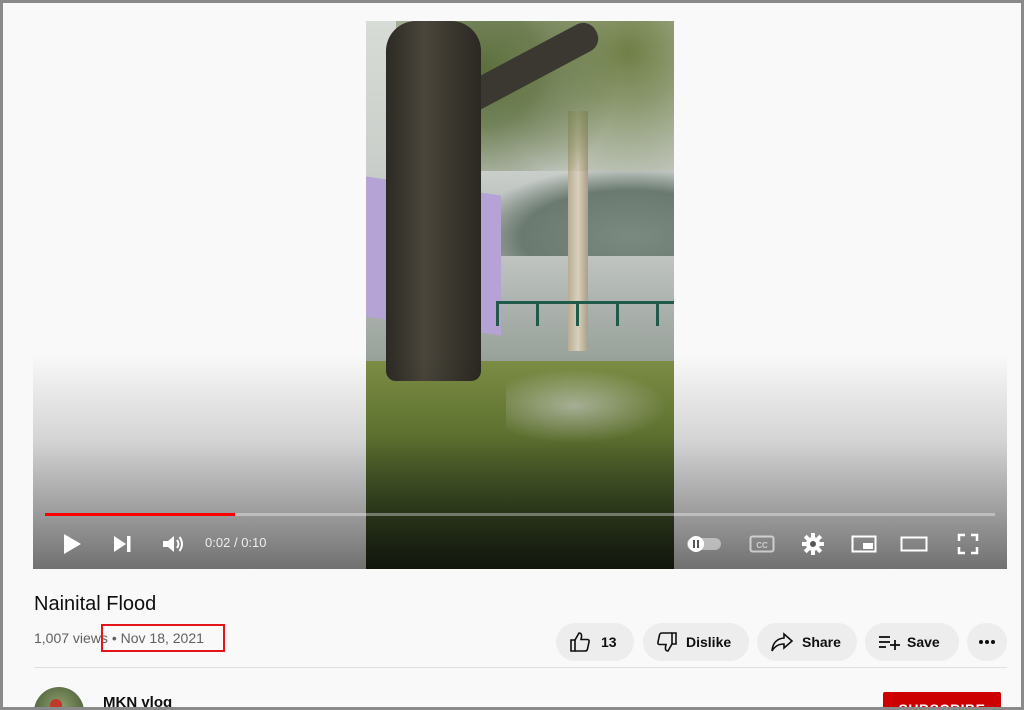 The width and height of the screenshot is (1024, 710). I want to click on time-total: 0:10, so click(254, 542).